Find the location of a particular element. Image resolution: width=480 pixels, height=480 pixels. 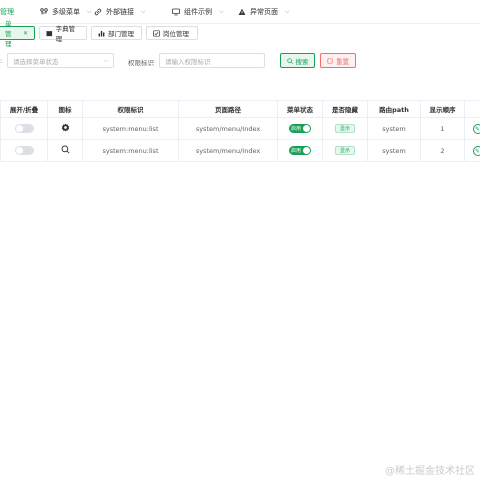

tab-post-management: 岗位管理 is located at coordinates (172, 33).